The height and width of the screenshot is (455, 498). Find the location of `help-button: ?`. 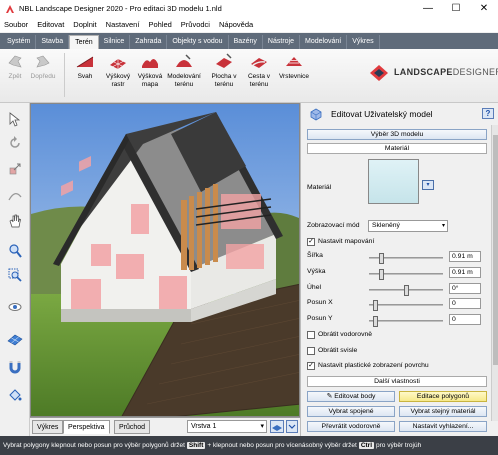

help-button: ? is located at coordinates (488, 113).